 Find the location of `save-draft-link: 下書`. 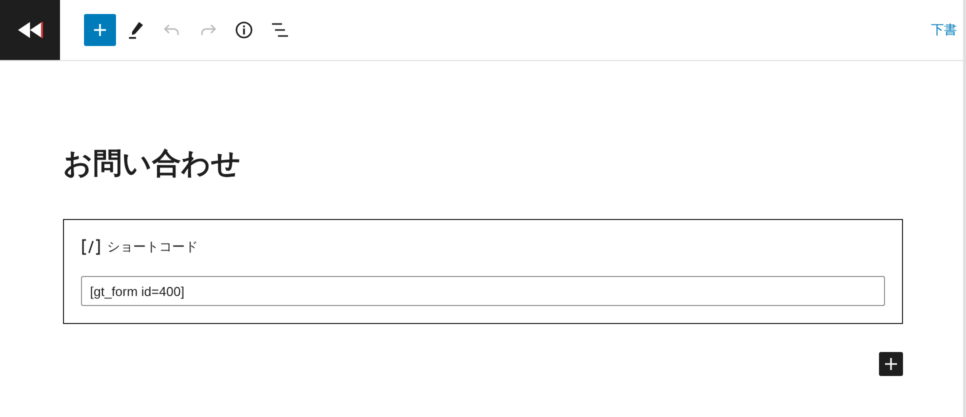

save-draft-link: 下書 is located at coordinates (944, 30).